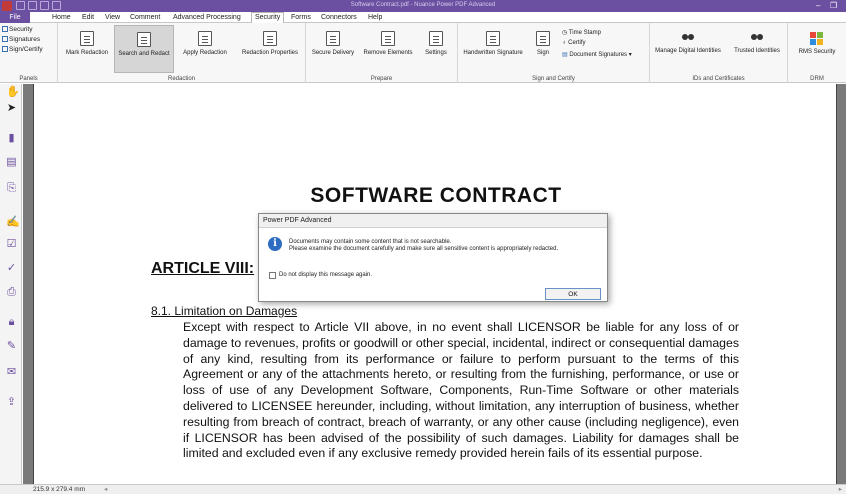  I want to click on article-heading: ARTICLE VIII:, so click(203, 268).